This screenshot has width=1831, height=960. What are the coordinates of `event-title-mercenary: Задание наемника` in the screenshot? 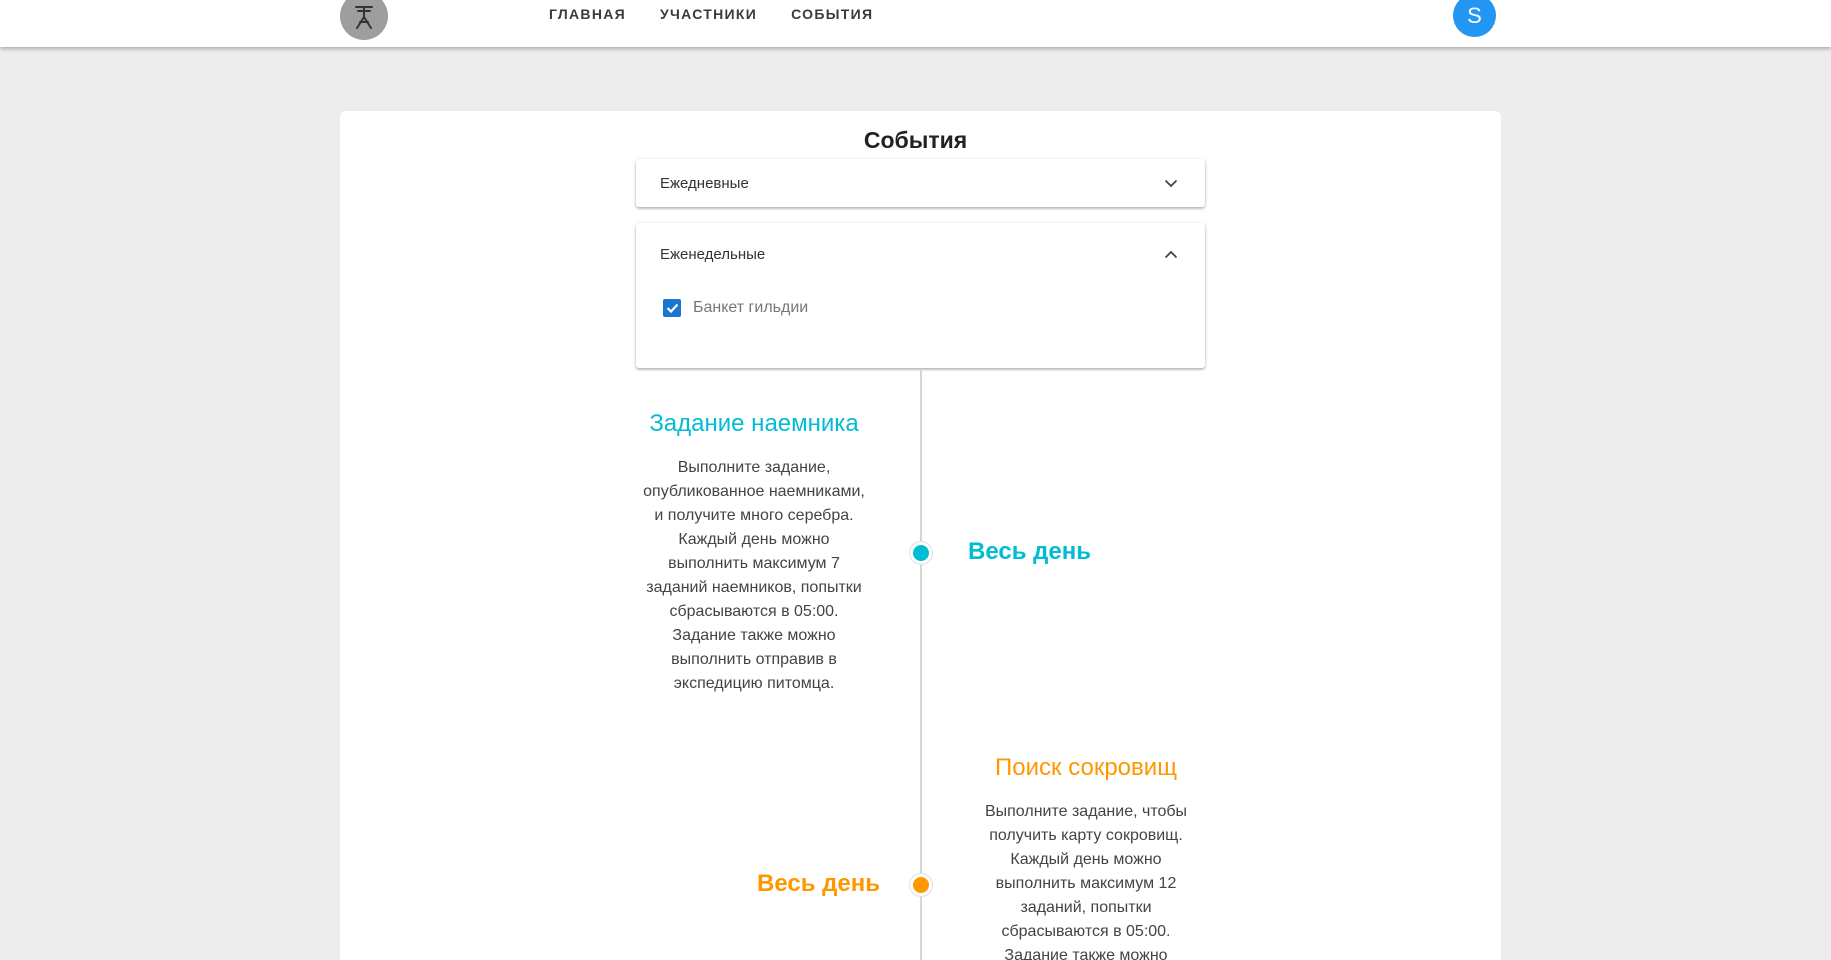 It's located at (754, 423).